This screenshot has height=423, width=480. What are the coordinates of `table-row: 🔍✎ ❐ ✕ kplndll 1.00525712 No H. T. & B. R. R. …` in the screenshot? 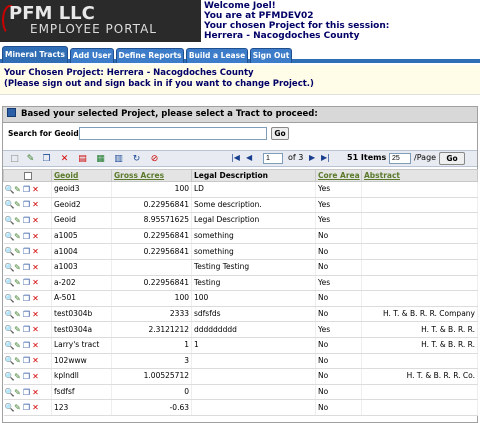 It's located at (240, 376).